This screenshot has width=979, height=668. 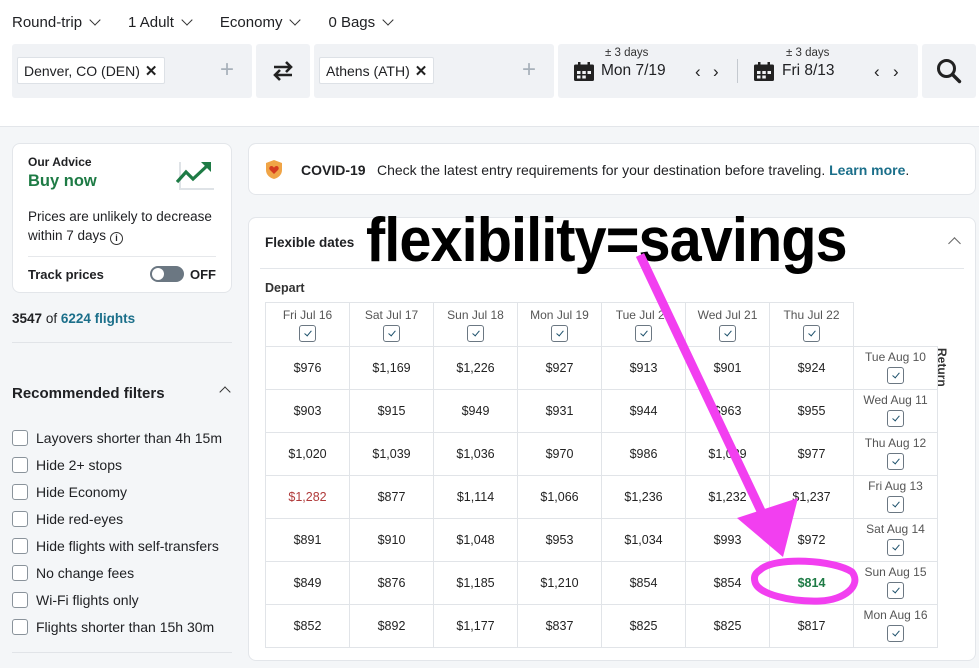 What do you see at coordinates (434, 71) in the screenshot?
I see `destination-field: Athens (ATH) ✕ +` at bounding box center [434, 71].